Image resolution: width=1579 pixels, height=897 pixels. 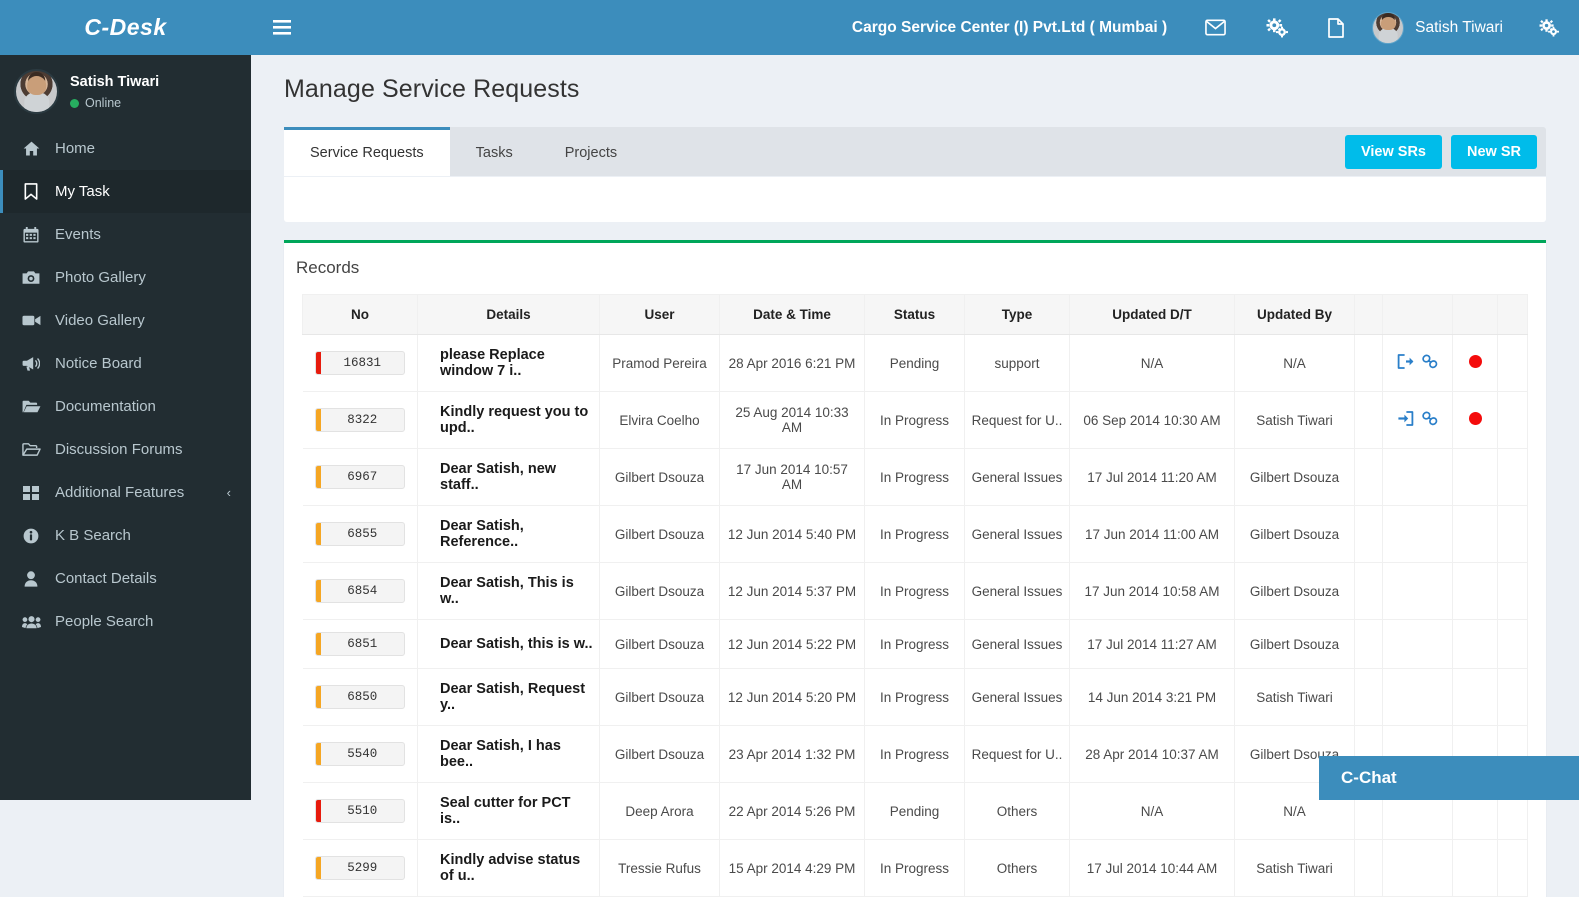 I want to click on sr-details-link: Dear Satish, I has bee.., so click(x=500, y=754).